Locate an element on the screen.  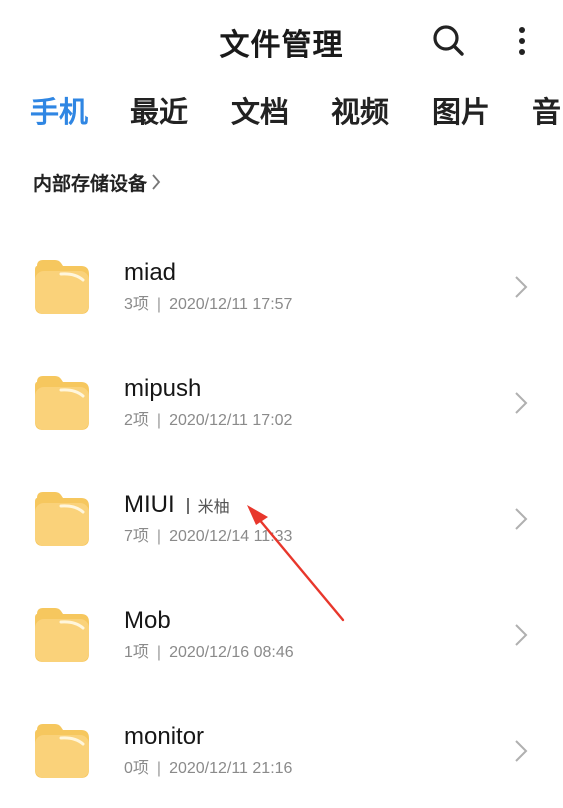
folder-alias-tag: 米柚 is located at coordinates (213, 506).